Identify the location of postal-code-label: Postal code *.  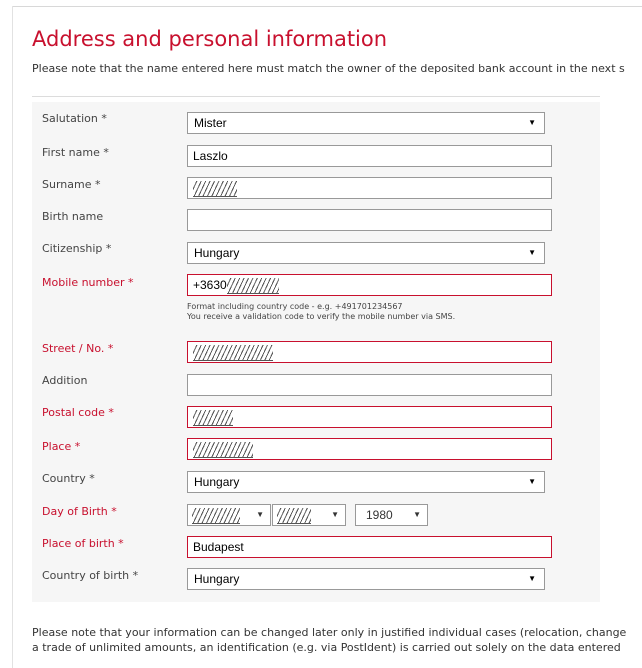
(78, 412).